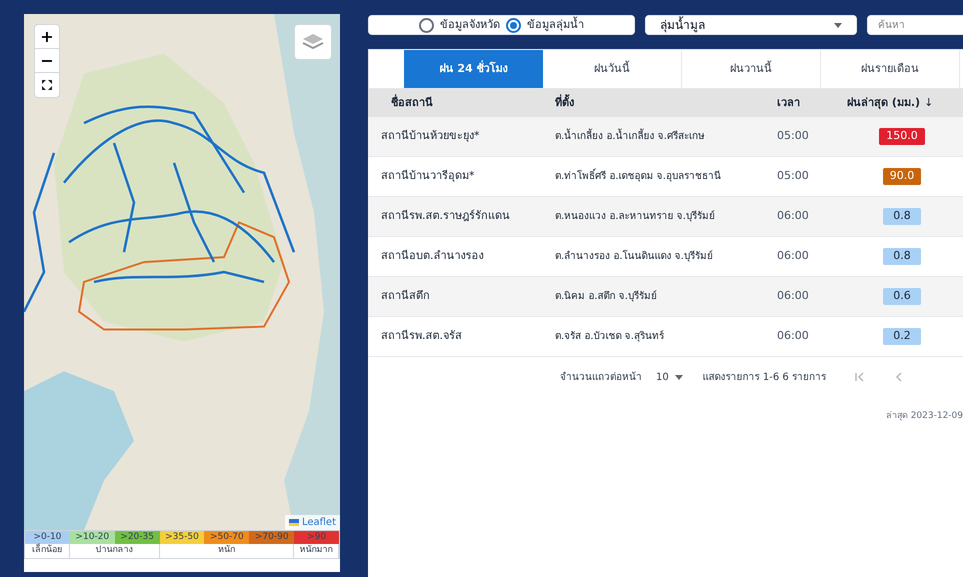  I want to click on station-location: ต.หนองแวง อ.ละหานทราย จ.บุรีรัมย์, so click(635, 216).